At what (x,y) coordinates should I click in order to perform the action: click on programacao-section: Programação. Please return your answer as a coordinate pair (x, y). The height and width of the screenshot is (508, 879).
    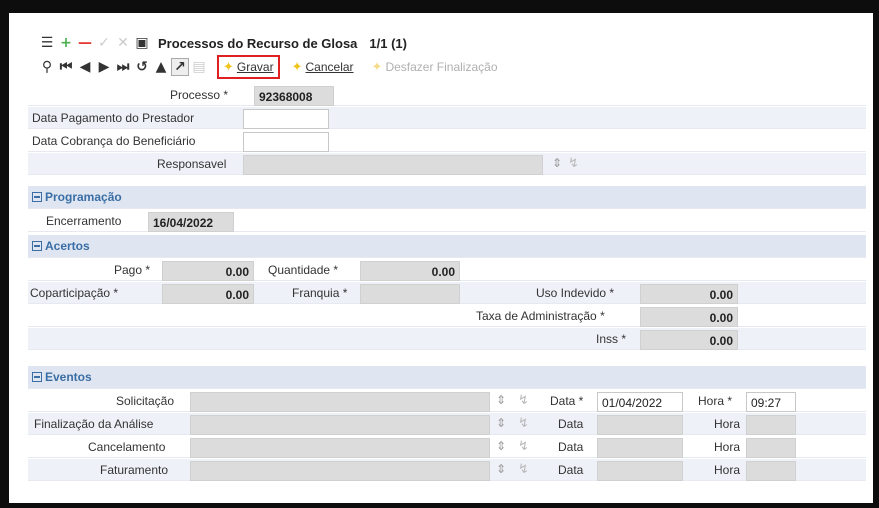
    Looking at the image, I should click on (447, 197).